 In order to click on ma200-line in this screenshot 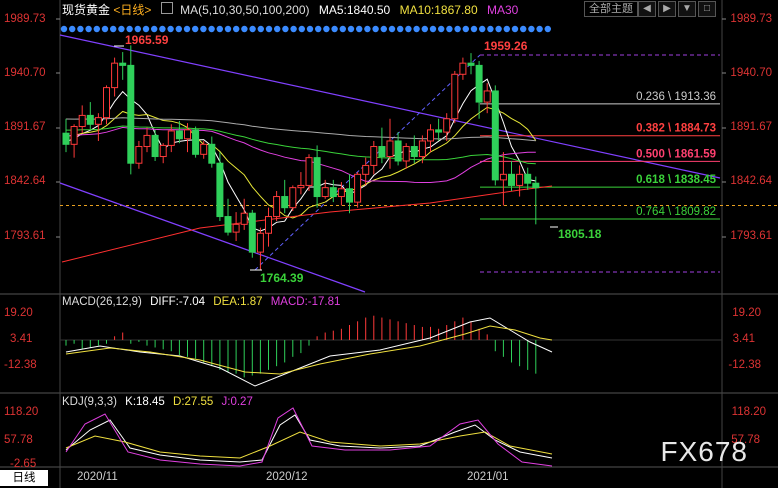, I will do `click(307, 224)`.